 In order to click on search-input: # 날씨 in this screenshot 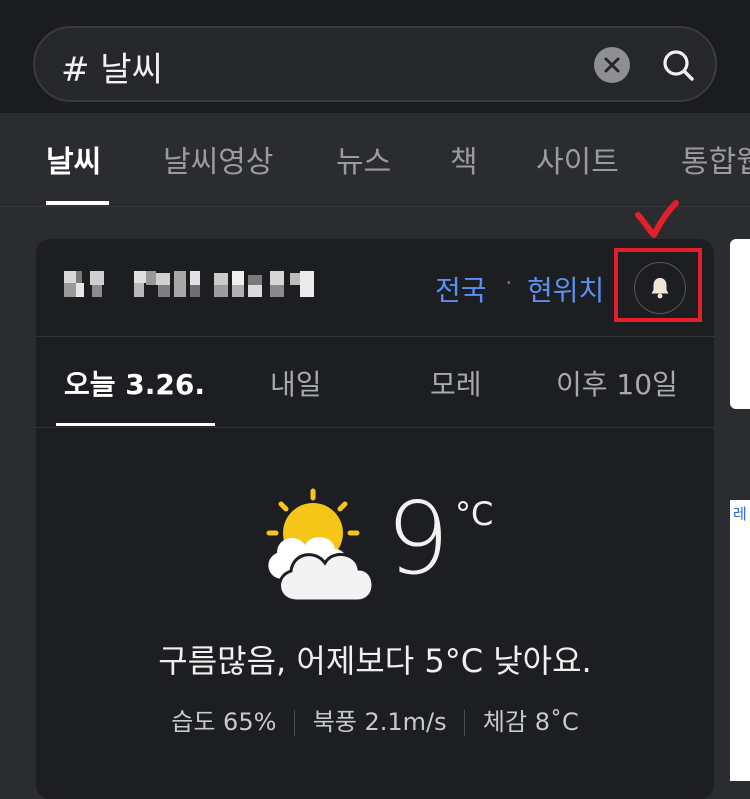, I will do `click(112, 66)`.